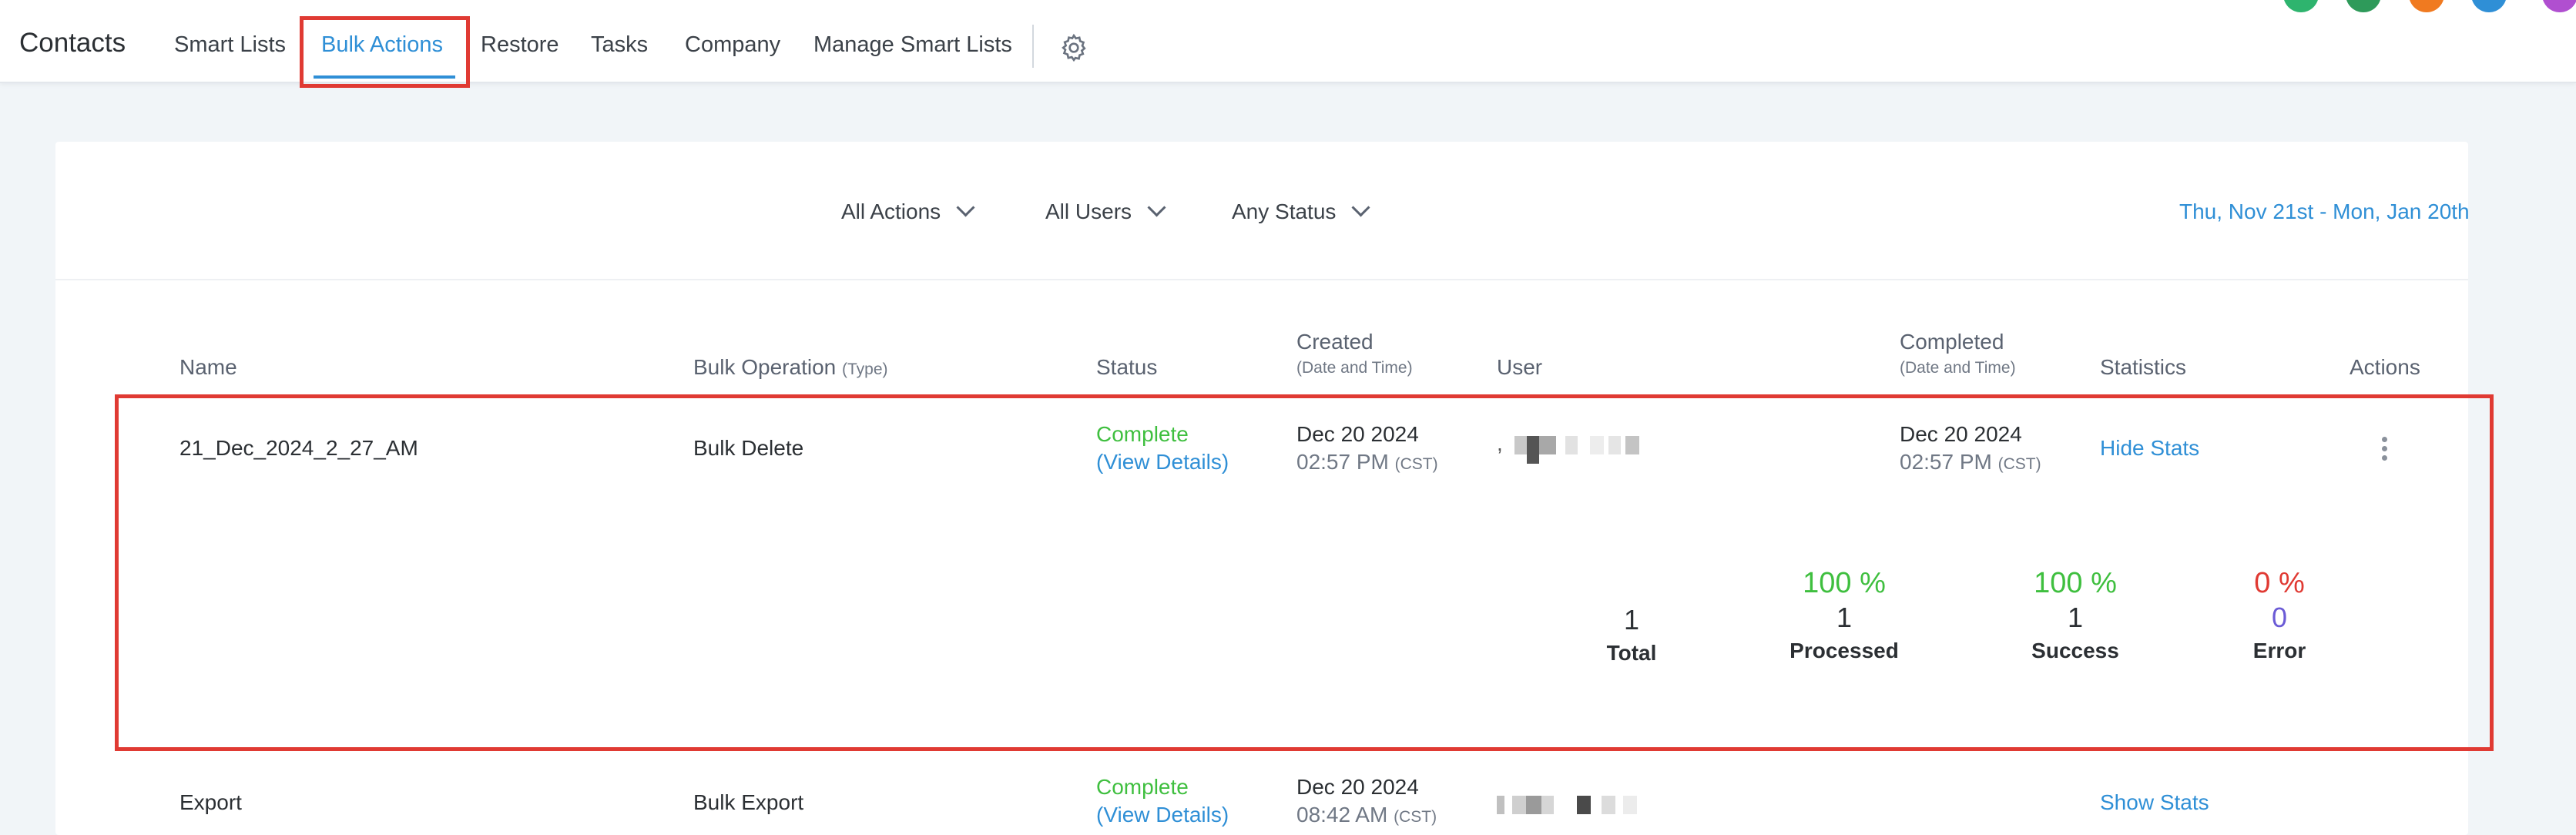  Describe the element at coordinates (1073, 47) in the screenshot. I see `gear-icon` at that location.